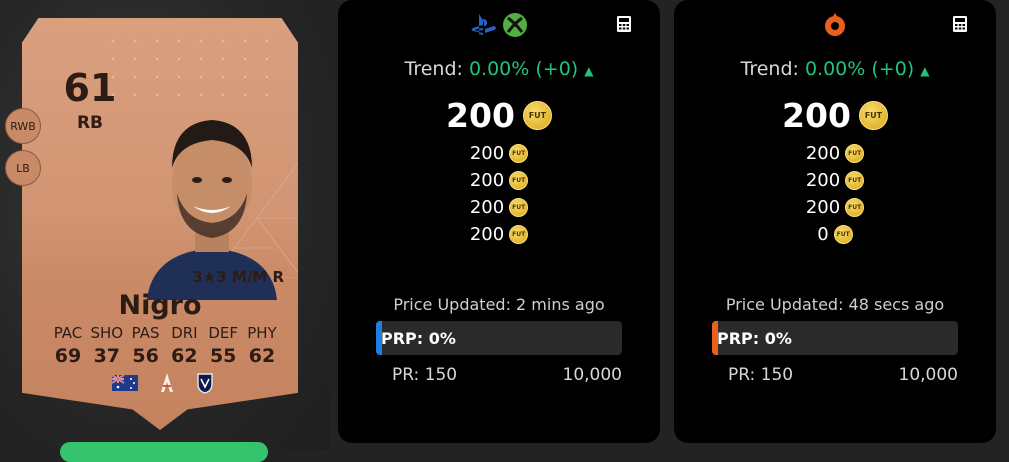 The image size is (1009, 462). What do you see at coordinates (205, 383) in the screenshot?
I see `club-crest-icon` at bounding box center [205, 383].